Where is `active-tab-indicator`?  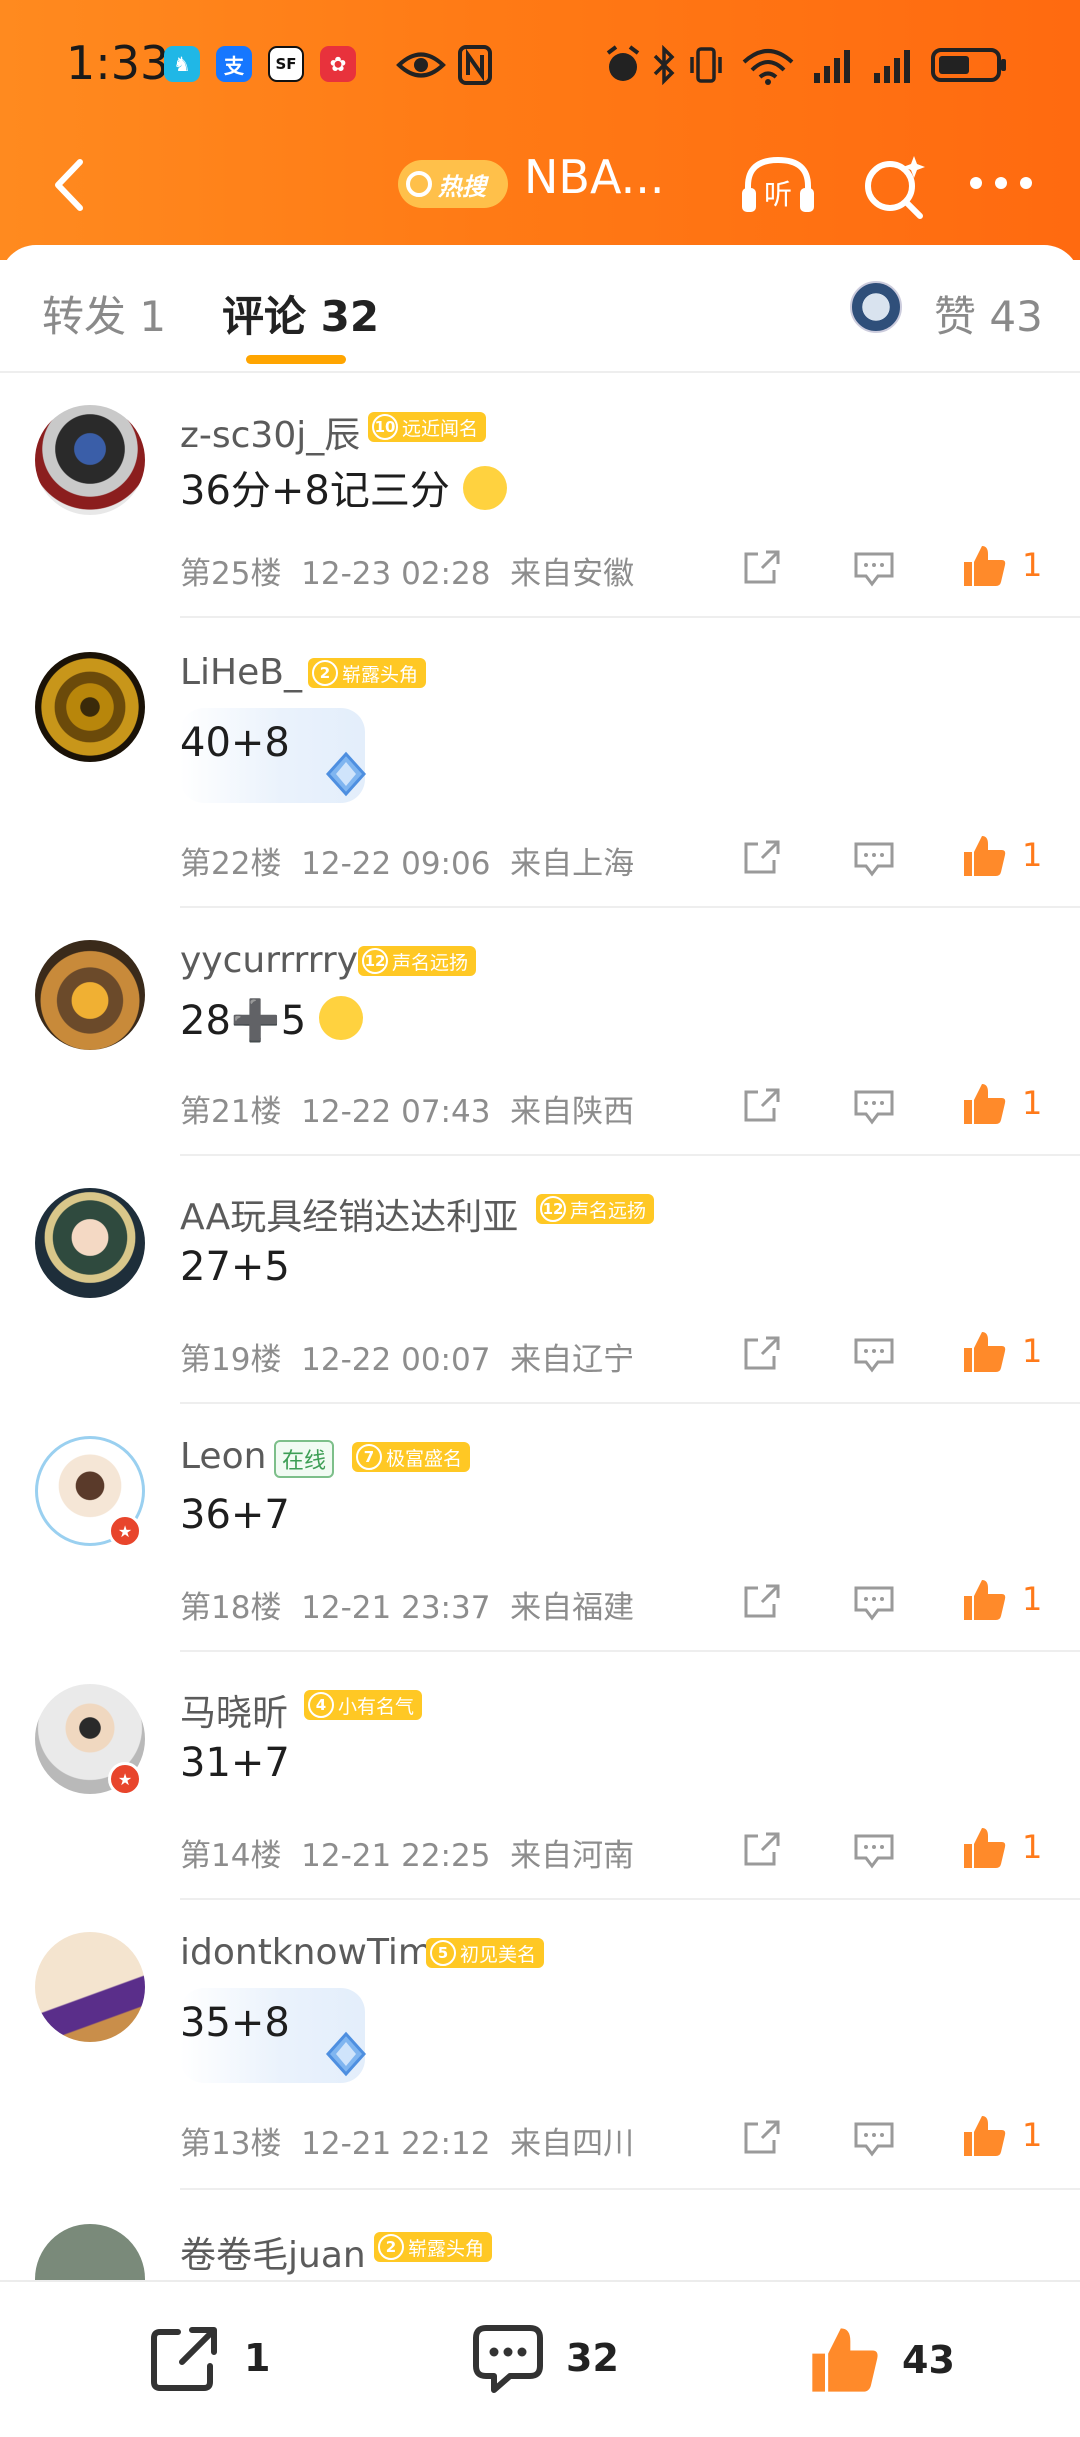 active-tab-indicator is located at coordinates (296, 359).